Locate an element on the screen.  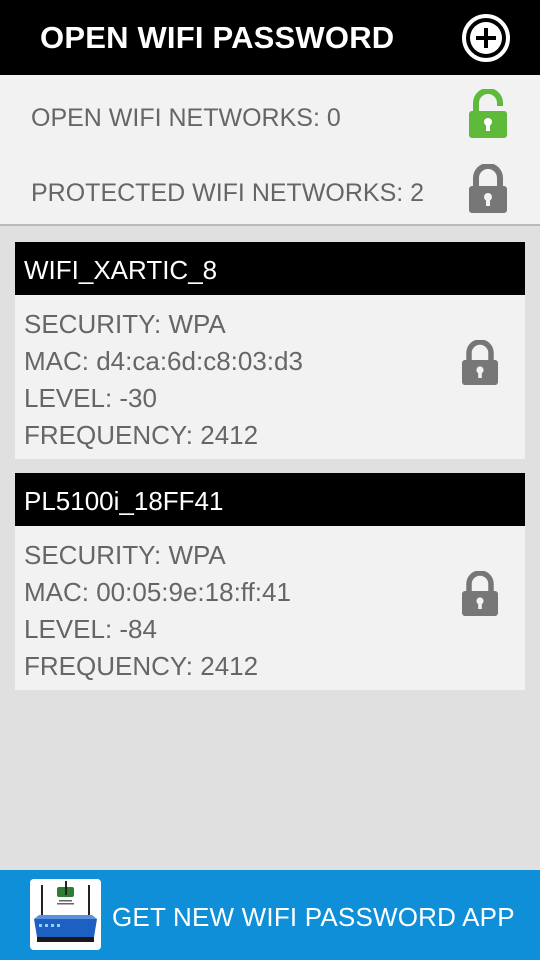
network-mac: MAC: 00:05:9e:18:ff:41 is located at coordinates (157, 592).